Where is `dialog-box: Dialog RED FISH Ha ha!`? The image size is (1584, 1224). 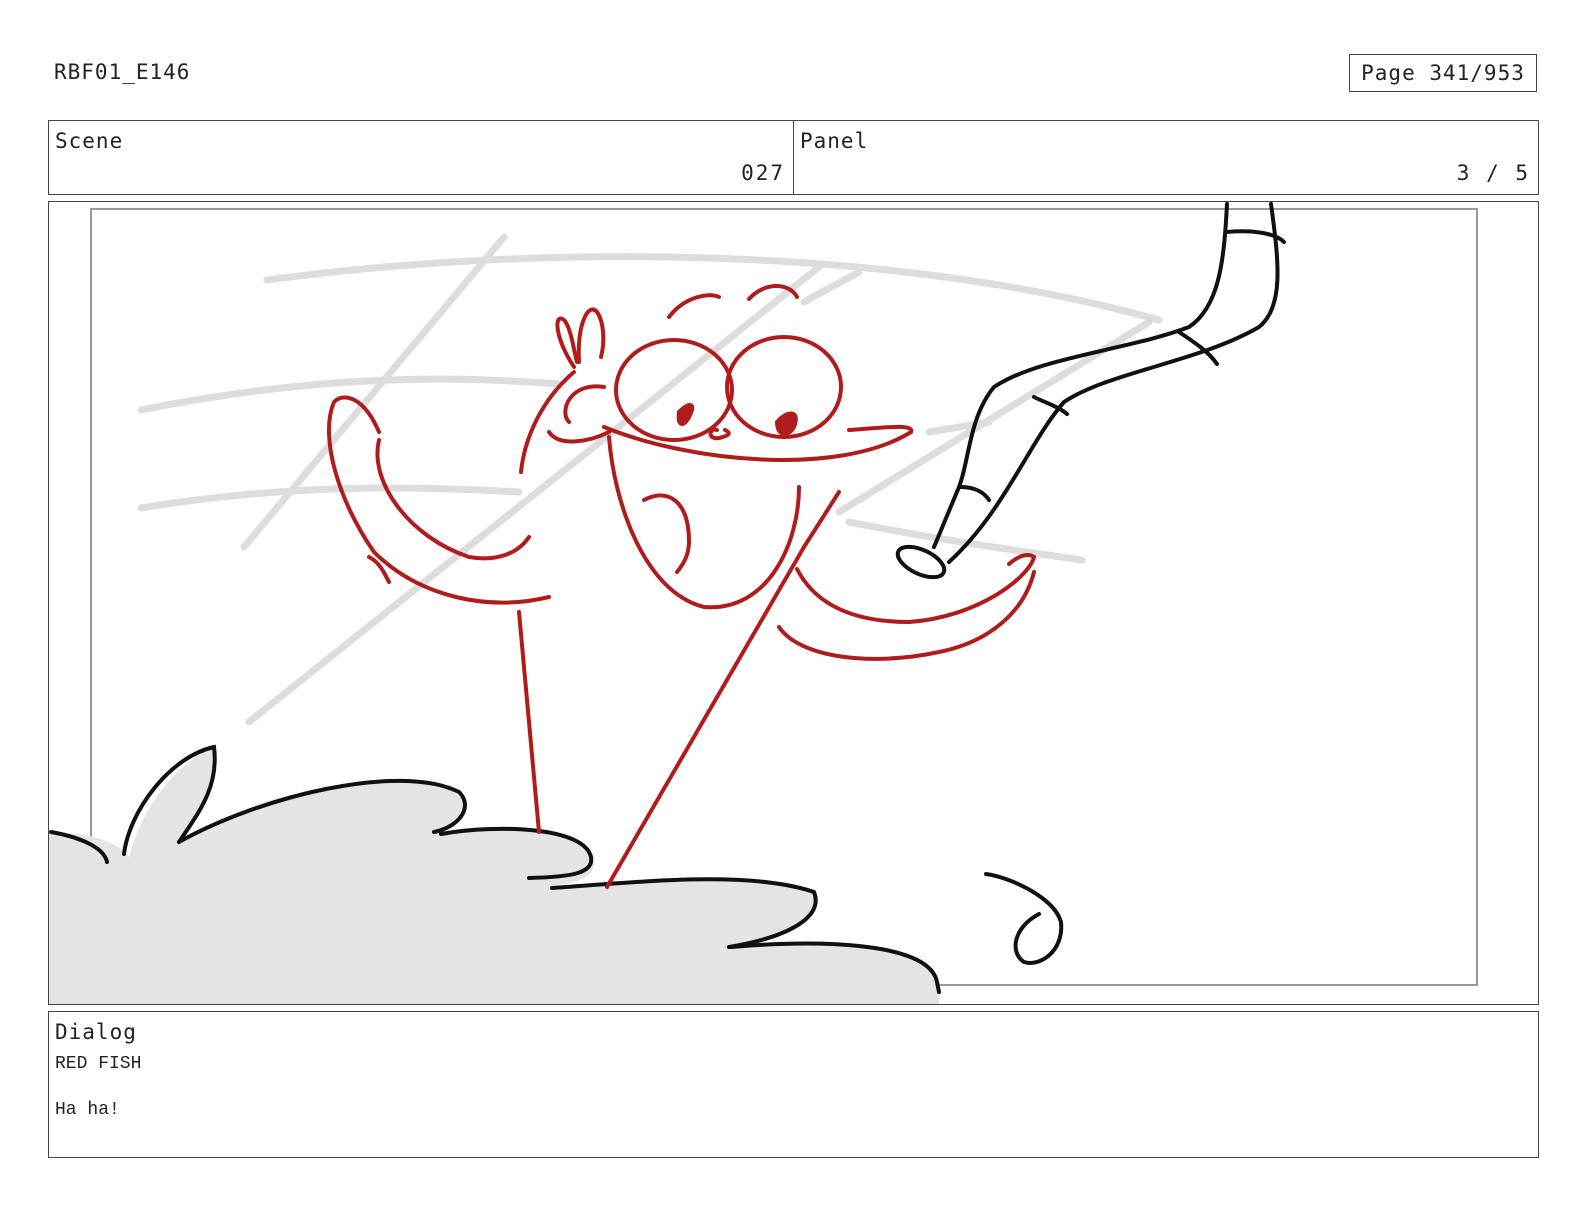 dialog-box: Dialog RED FISH Ha ha! is located at coordinates (793, 1084).